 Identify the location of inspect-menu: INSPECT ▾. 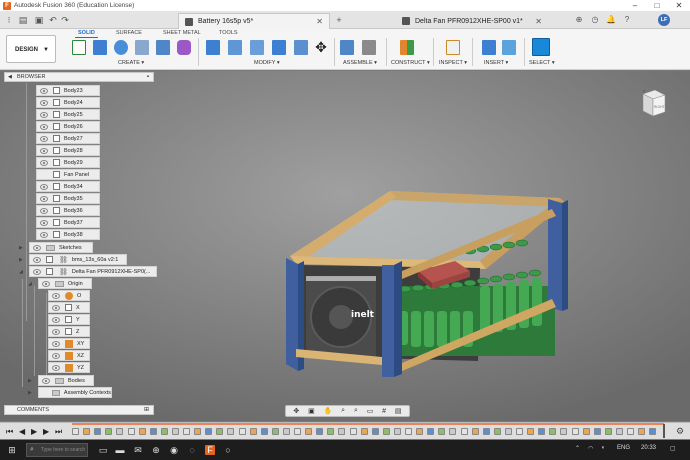
(453, 63).